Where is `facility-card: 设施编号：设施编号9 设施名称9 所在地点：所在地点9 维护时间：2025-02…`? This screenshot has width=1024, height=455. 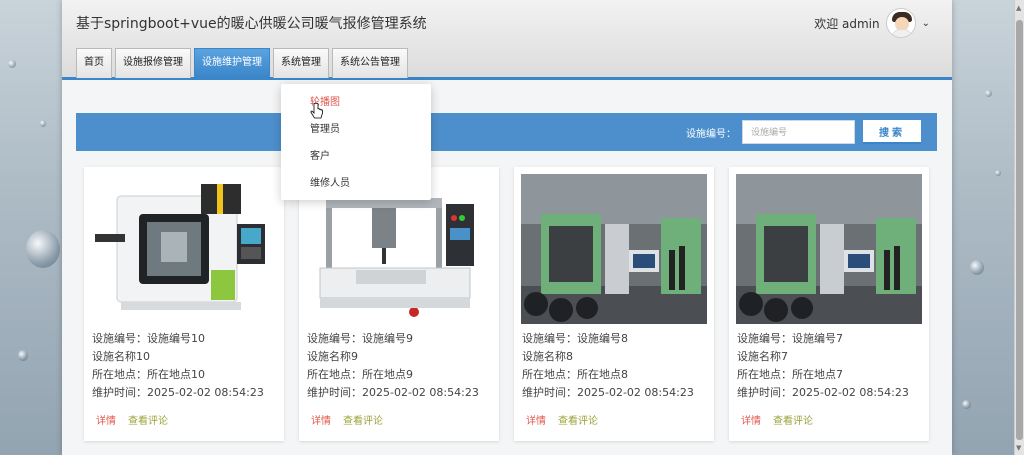
facility-card: 设施编号：设施编号9 设施名称9 所在地点：所在地点9 维护时间：2025-02… is located at coordinates (399, 304).